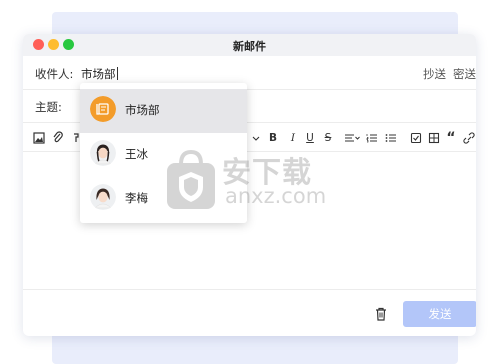  Describe the element at coordinates (249, 312) in the screenshot. I see `compose-footer: 发送` at that location.